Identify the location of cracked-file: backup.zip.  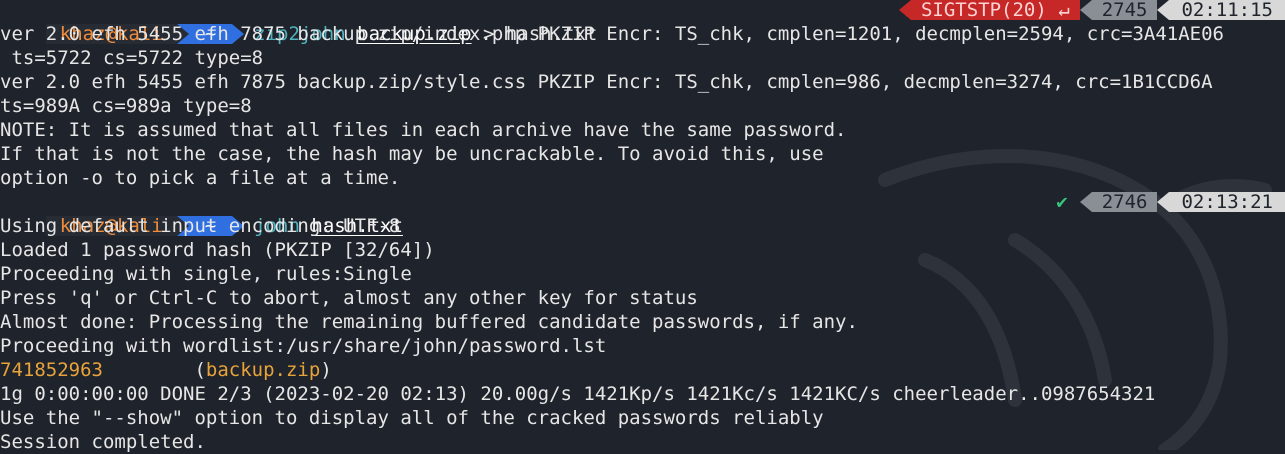
(263, 370).